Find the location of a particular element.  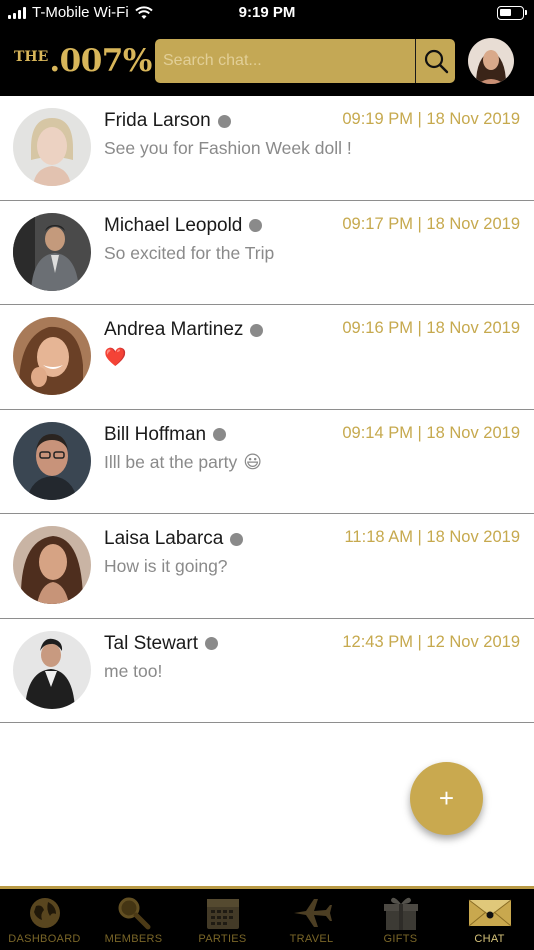

tab-dashboard: DASHBOARD is located at coordinates (44, 919).